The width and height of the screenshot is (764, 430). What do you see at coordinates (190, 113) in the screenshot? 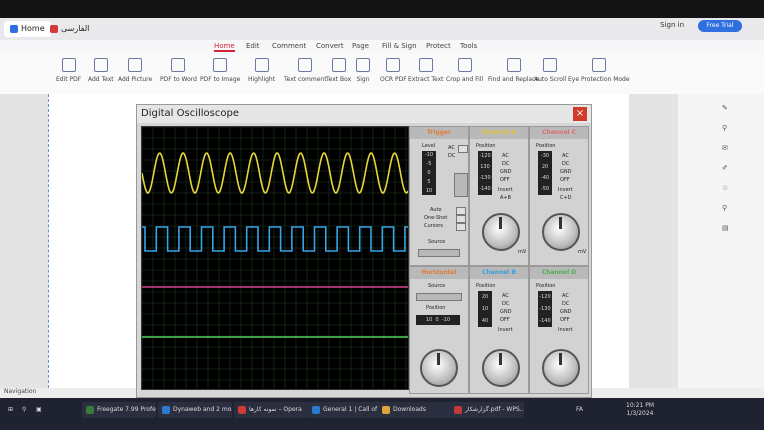
I see `oscilloscope-title: Digital Oscilloscope` at bounding box center [190, 113].